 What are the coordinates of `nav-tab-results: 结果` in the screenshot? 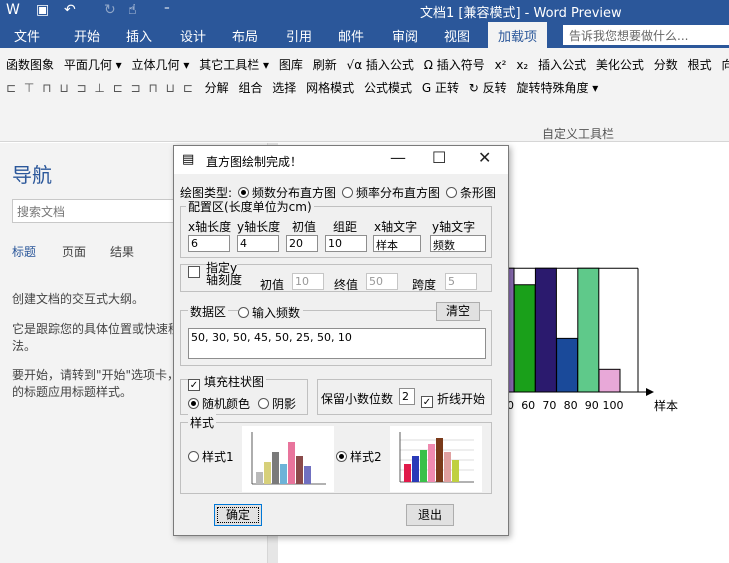 It's located at (122, 251).